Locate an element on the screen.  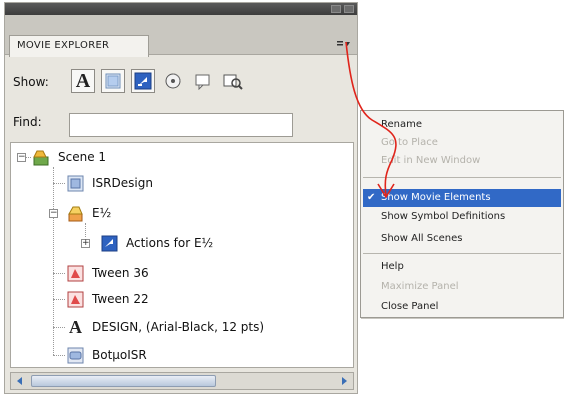
tree-item-button-symbol: BotµoISR is located at coordinates (107, 355).